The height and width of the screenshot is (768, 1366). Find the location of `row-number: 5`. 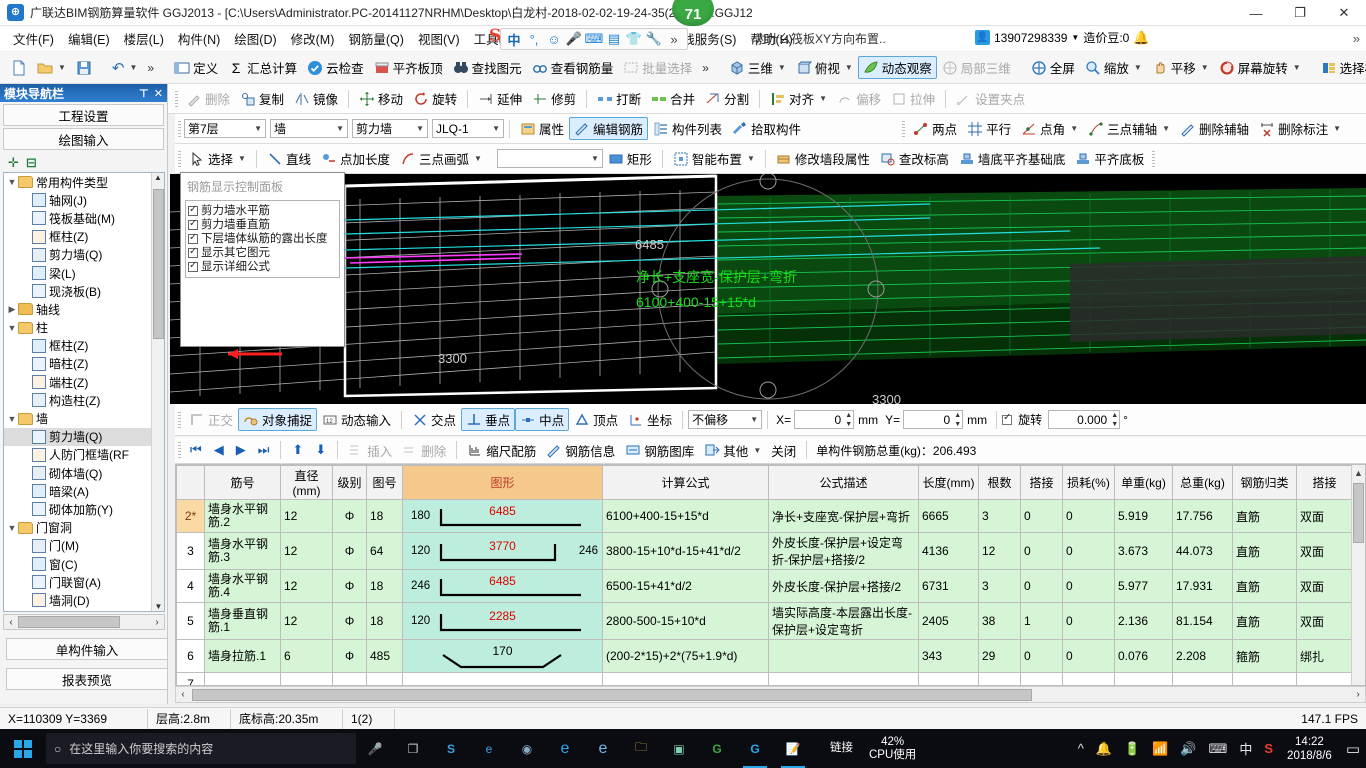

row-number: 5 is located at coordinates (190, 621).